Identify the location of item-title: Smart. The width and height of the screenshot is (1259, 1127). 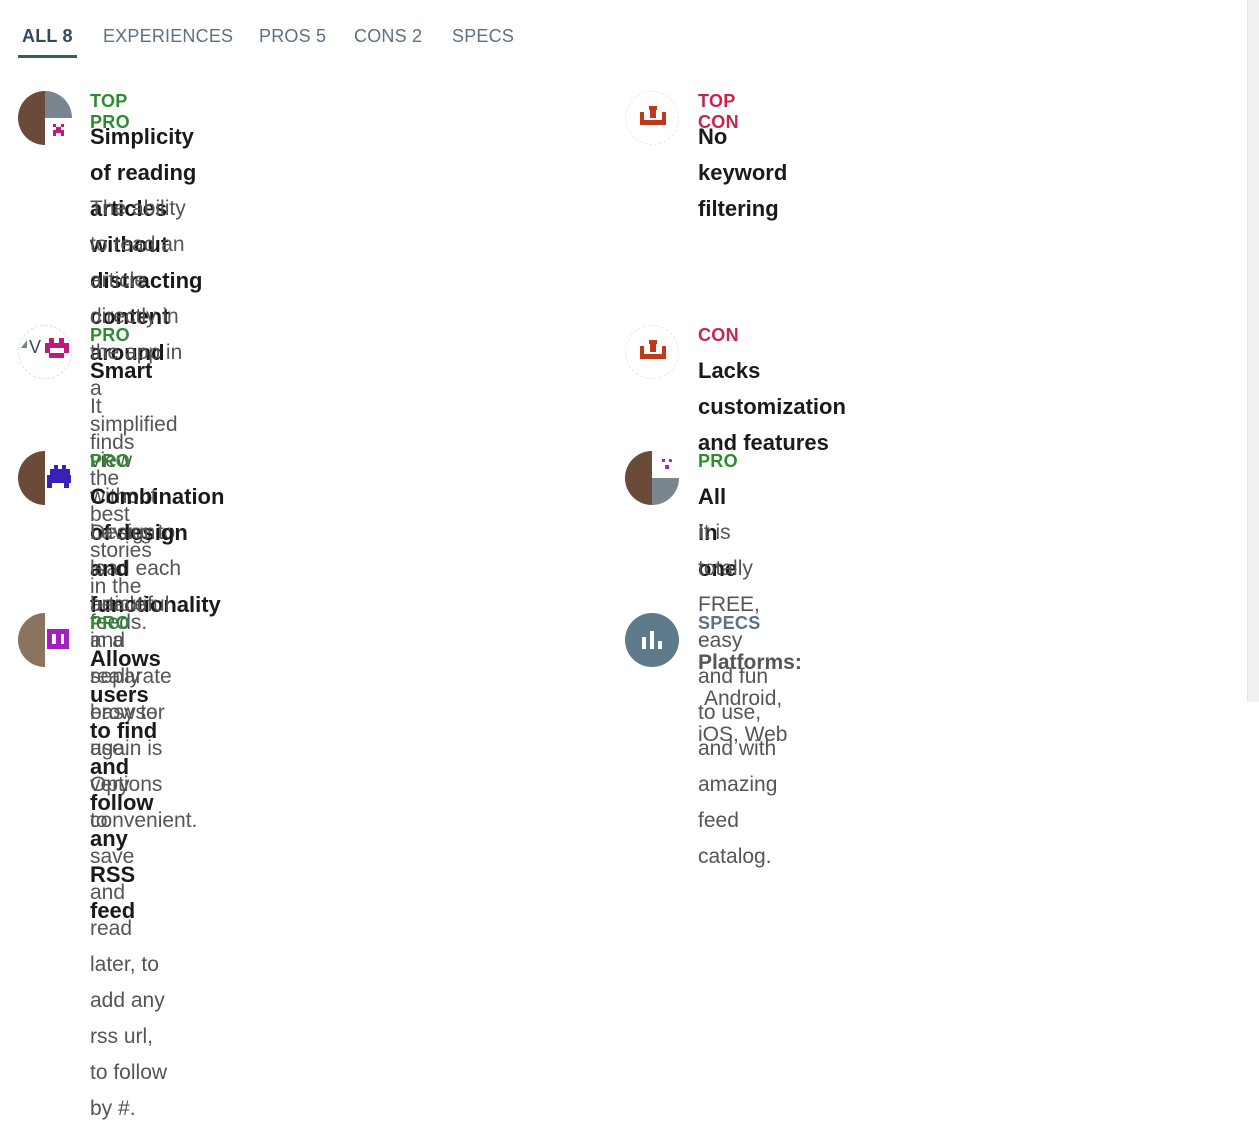
(121, 371).